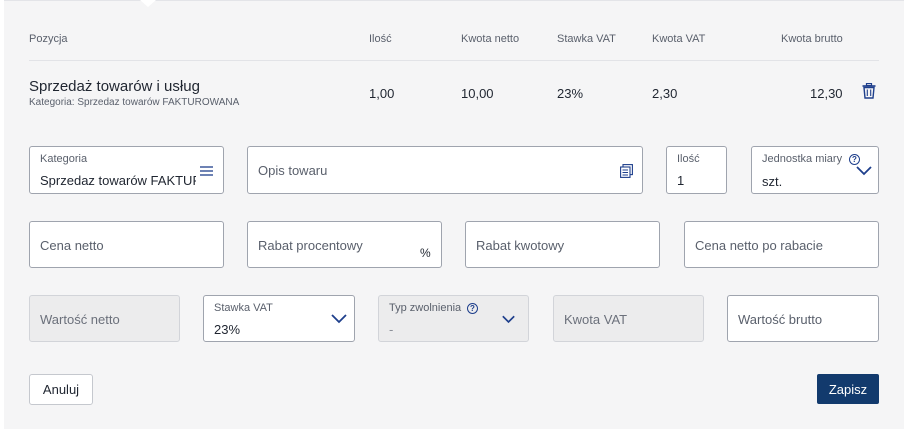 This screenshot has height=429, width=909. I want to click on stawka-vat-select: Stawka VAT 23%, so click(279, 318).